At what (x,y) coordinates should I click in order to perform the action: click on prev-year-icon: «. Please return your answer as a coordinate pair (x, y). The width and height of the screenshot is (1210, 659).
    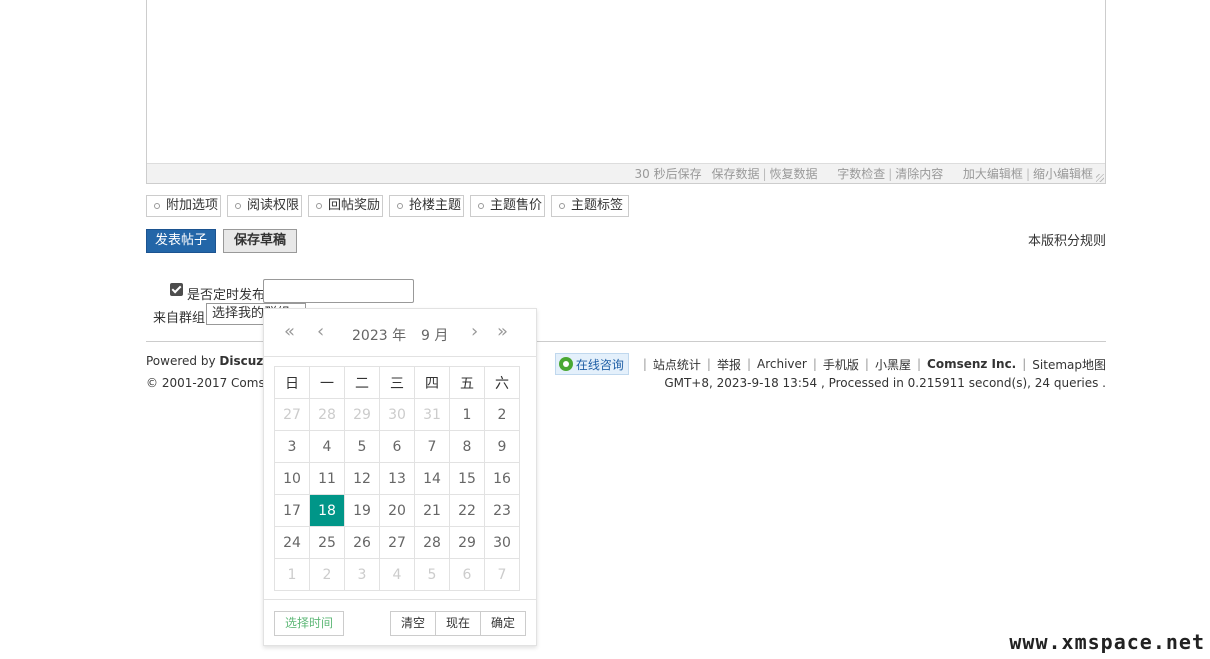
    Looking at the image, I should click on (289, 332).